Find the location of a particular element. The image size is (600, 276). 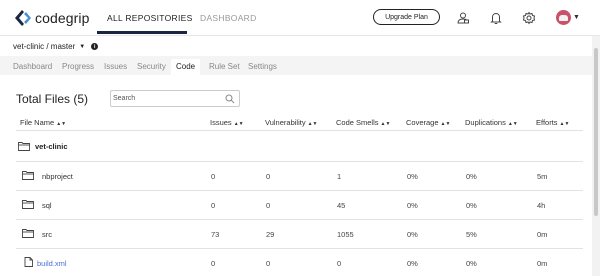

cell-duplications: 5% is located at coordinates (471, 234).